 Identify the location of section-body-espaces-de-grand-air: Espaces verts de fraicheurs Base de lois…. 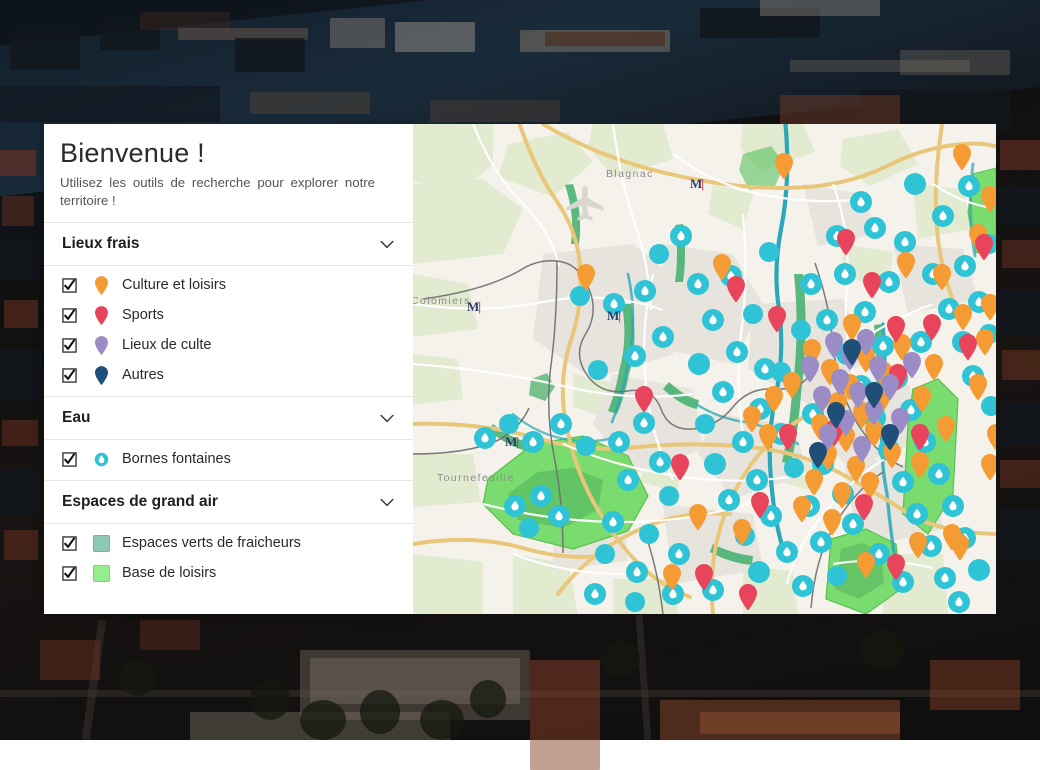
(228, 559).